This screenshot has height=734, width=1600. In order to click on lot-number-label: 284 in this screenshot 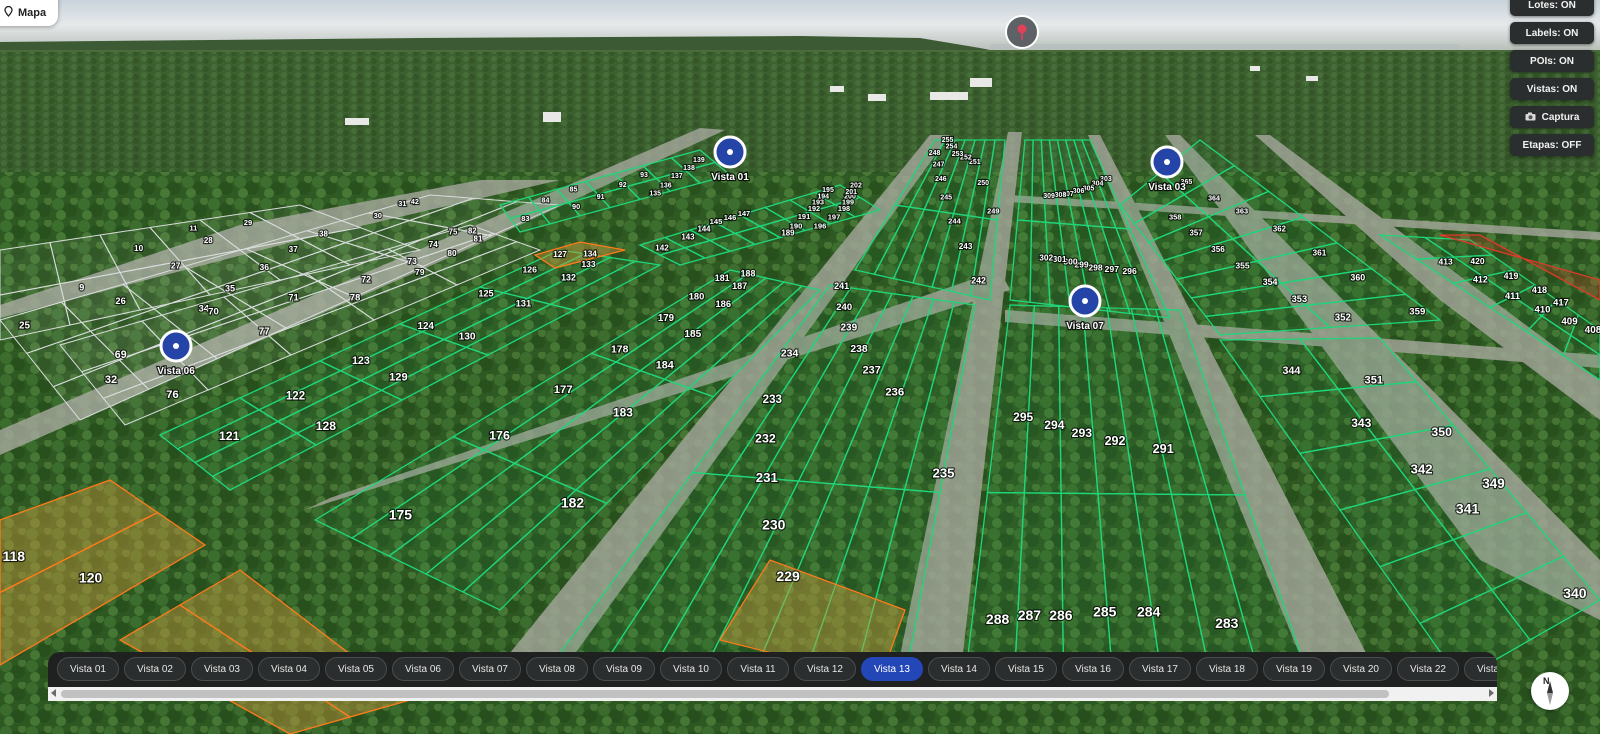, I will do `click(1149, 612)`.